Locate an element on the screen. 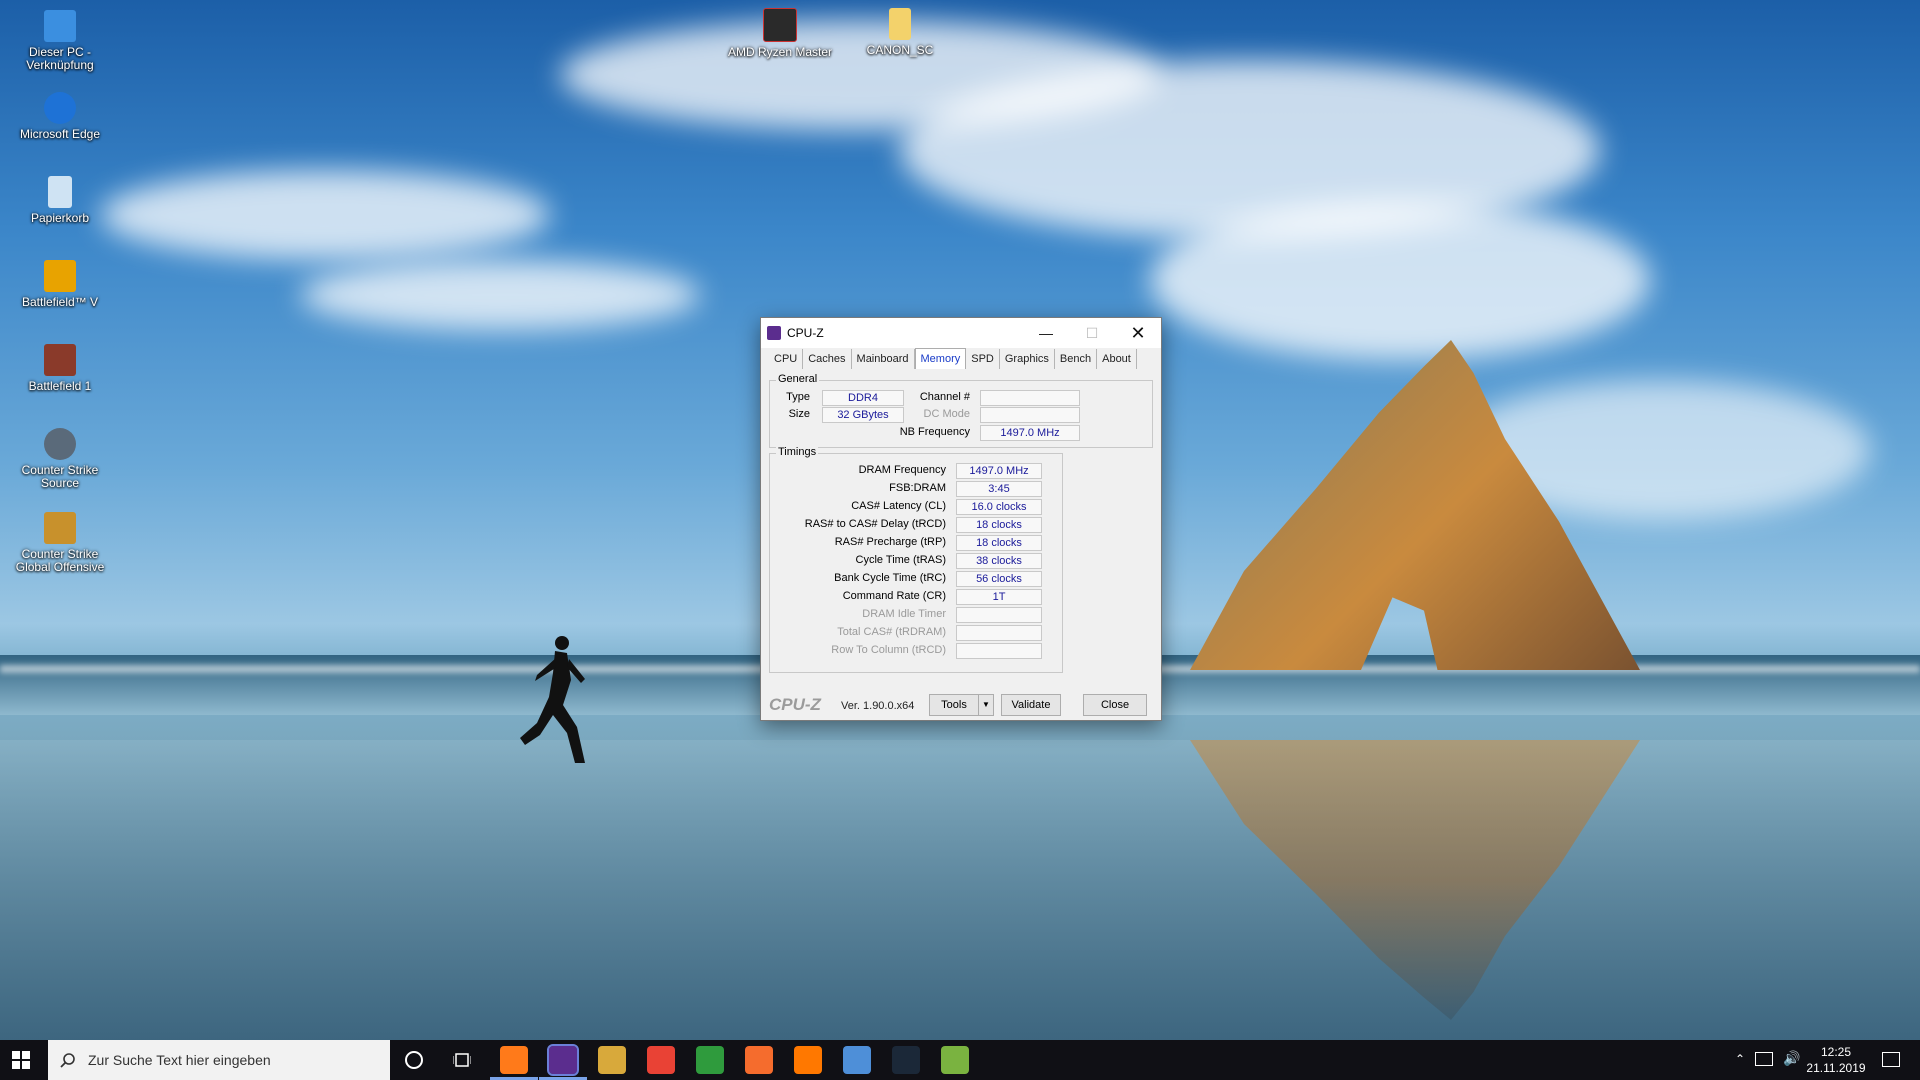 The width and height of the screenshot is (1920, 1080). cortana-icon is located at coordinates (414, 1060).